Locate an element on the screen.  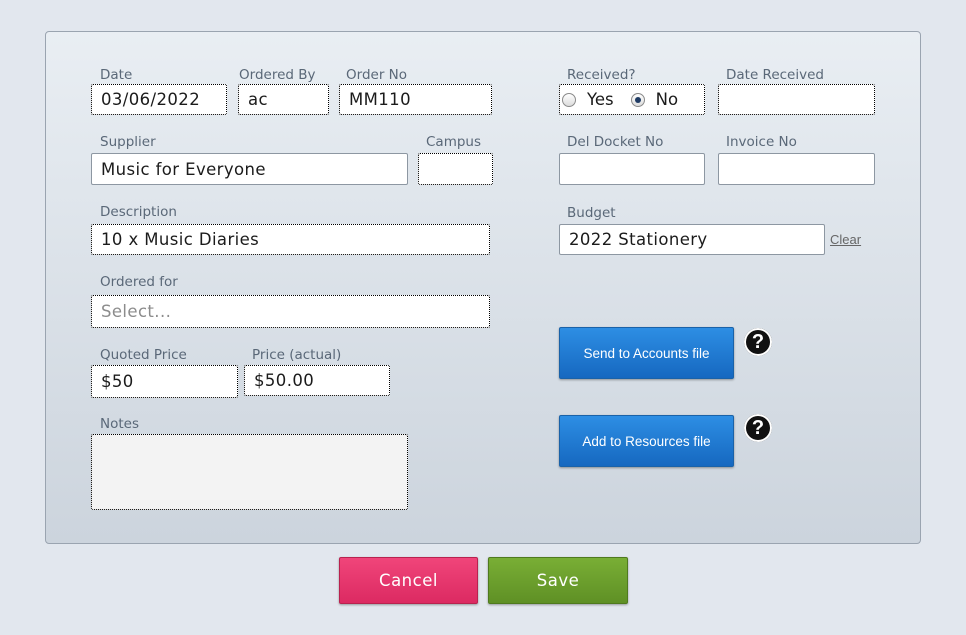
cancel-button: Cancel is located at coordinates (408, 580).